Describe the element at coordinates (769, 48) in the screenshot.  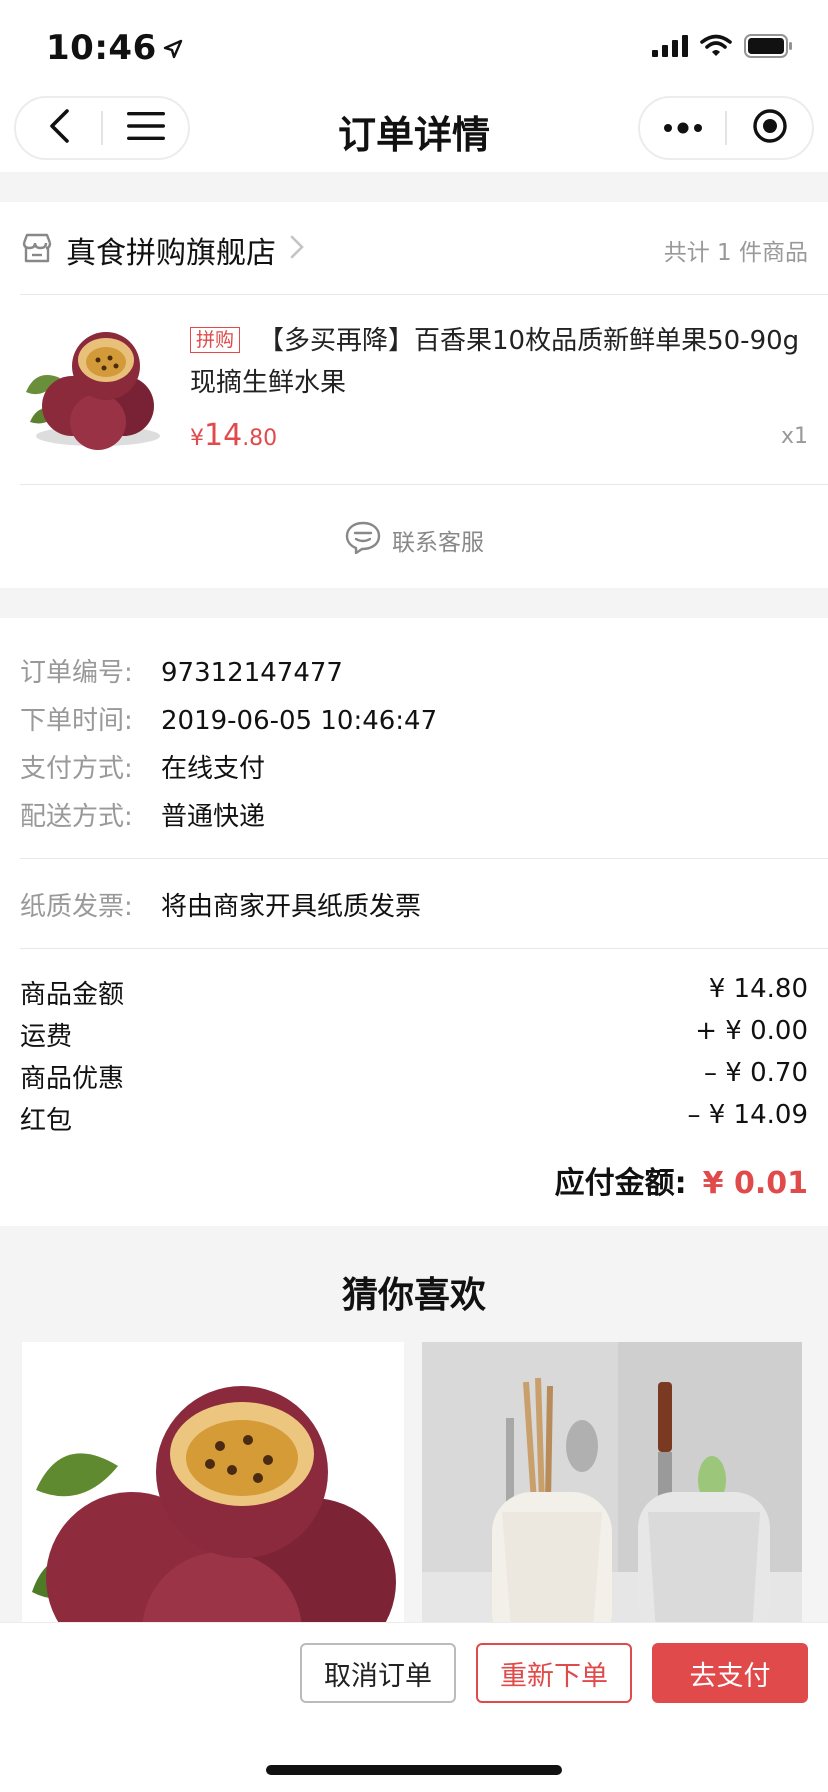
I see `battery-icon` at that location.